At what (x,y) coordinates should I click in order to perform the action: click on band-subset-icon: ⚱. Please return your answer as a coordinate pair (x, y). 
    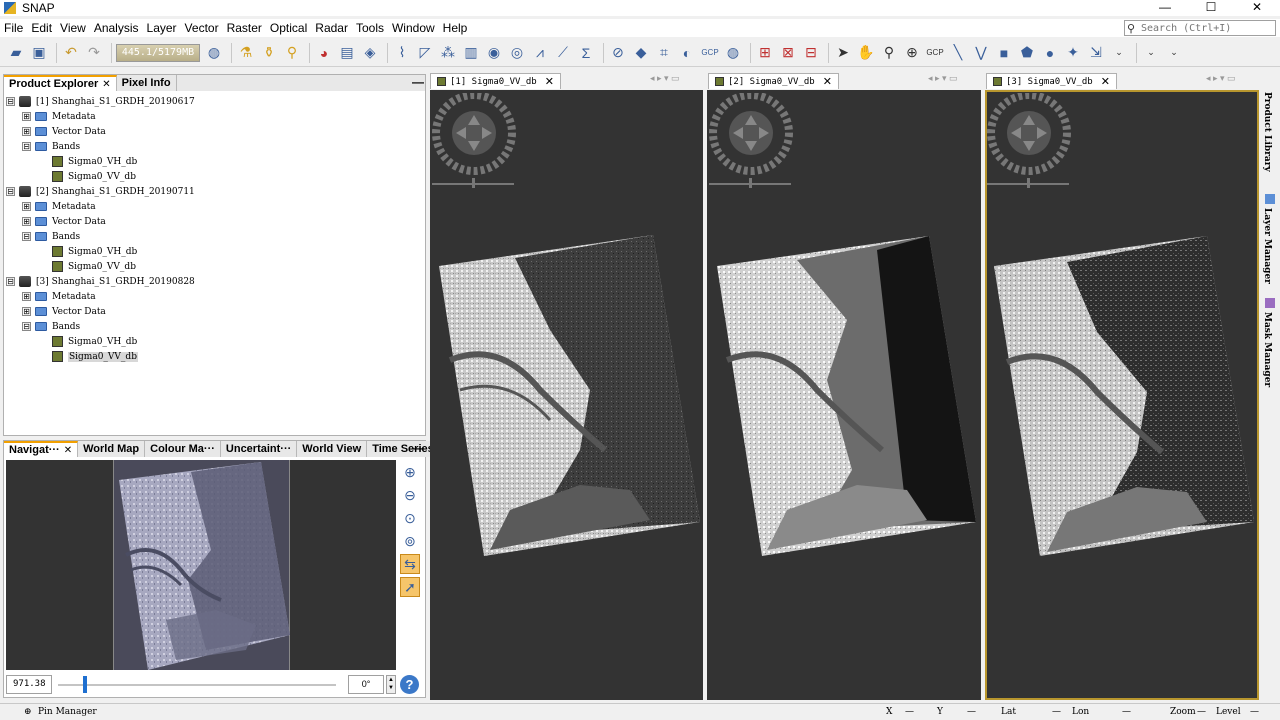
    Looking at the image, I should click on (269, 53).